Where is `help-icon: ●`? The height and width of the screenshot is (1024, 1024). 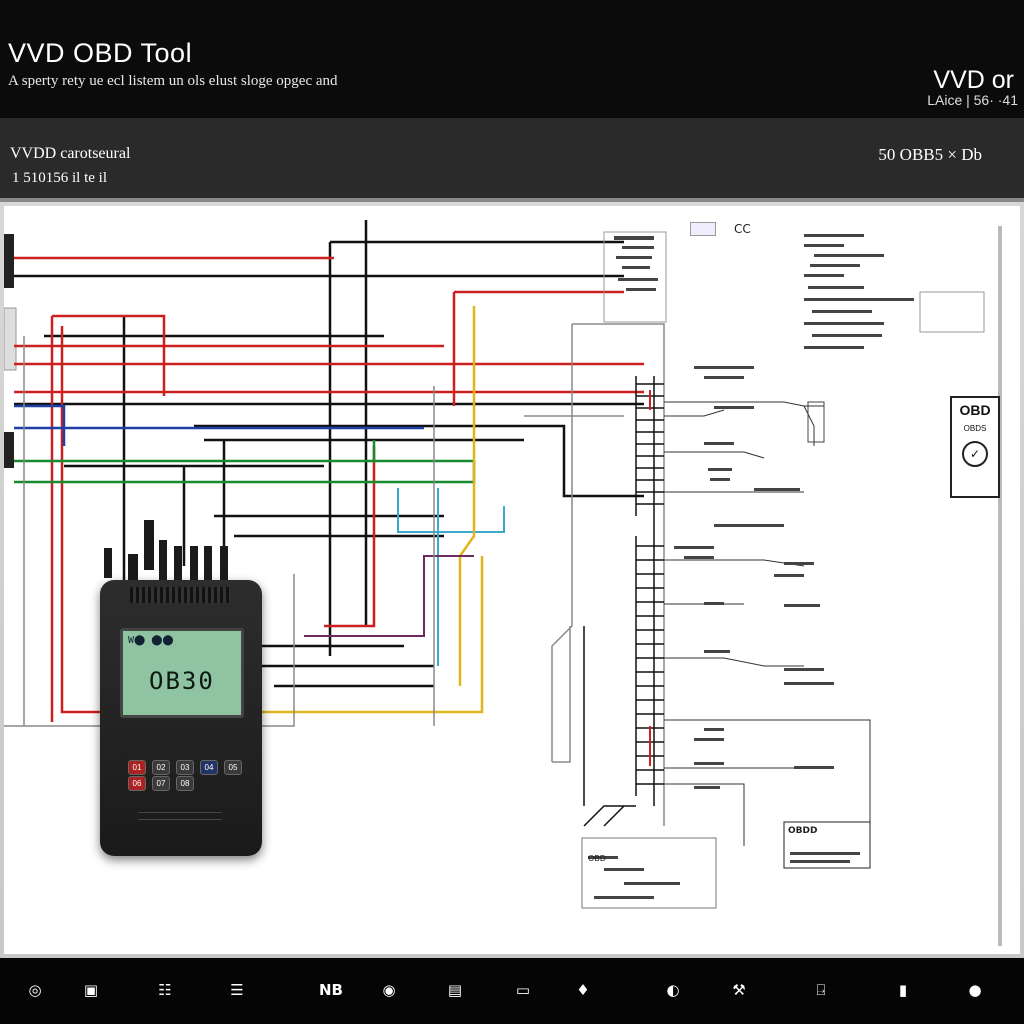
help-icon: ● is located at coordinates (975, 990).